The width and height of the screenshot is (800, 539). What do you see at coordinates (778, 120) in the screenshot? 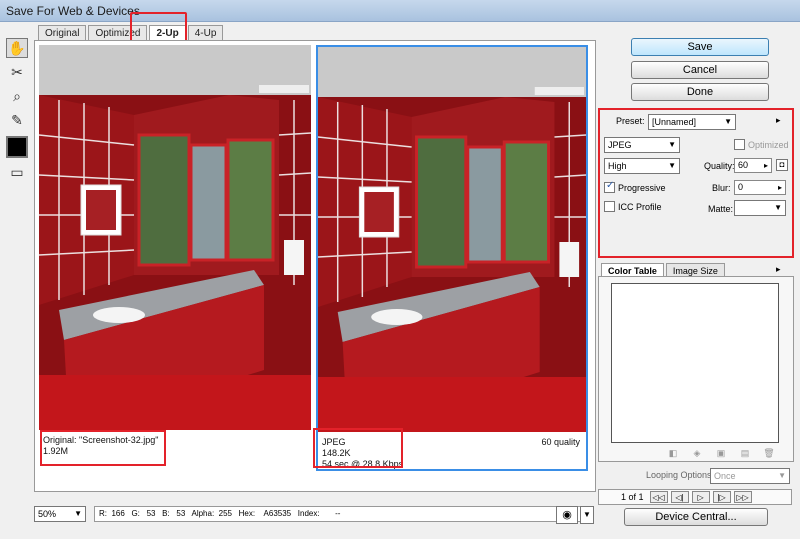
I see `settings-menu-icon: ▸` at bounding box center [778, 120].